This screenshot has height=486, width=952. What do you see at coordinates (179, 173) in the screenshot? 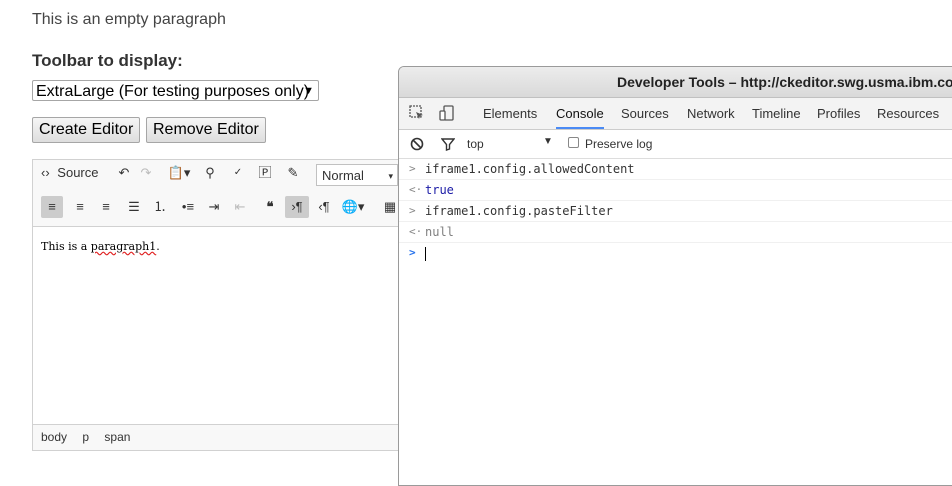
I see `paste-icon: 📋▾` at bounding box center [179, 173].